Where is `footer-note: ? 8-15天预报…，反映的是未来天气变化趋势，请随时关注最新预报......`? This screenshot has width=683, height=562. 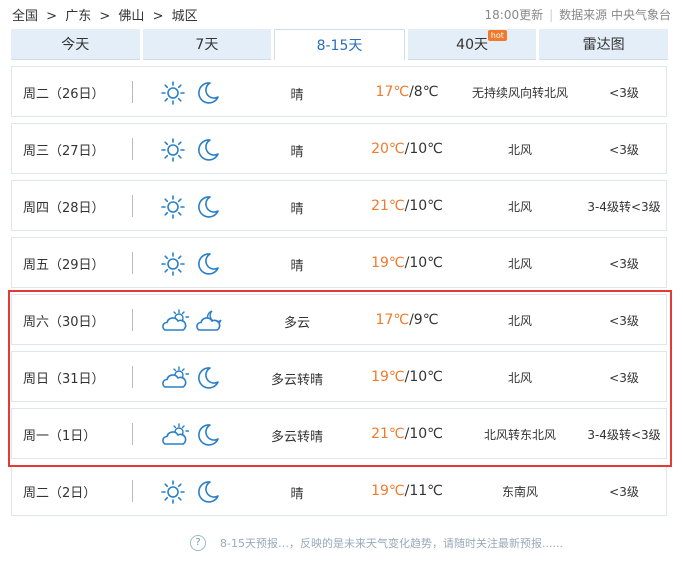 footer-note: ? 8-15天预报…，反映的是未来天气变化趋势，请随时关注最新预报...... is located at coordinates (376, 543).